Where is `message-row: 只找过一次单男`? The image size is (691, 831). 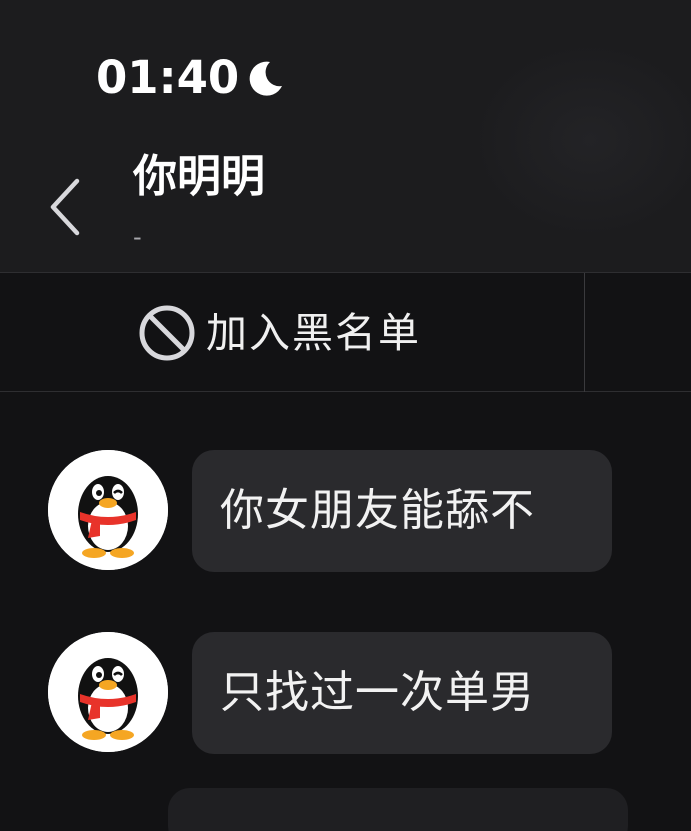 message-row: 只找过一次单男 is located at coordinates (345, 694).